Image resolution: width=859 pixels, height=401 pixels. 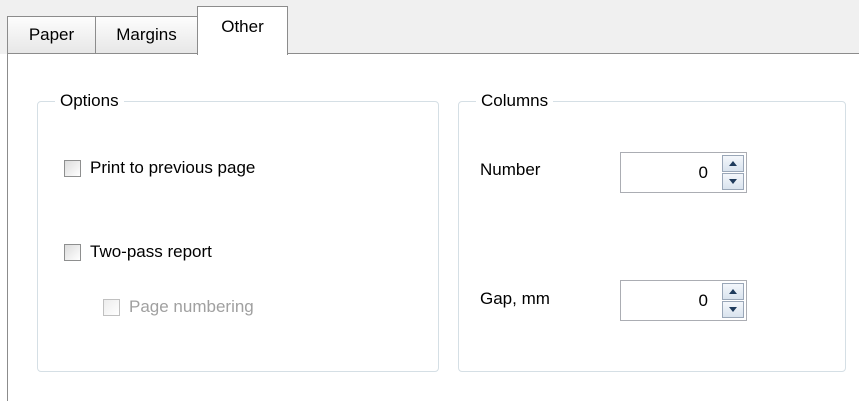 What do you see at coordinates (515, 101) in the screenshot?
I see `columns-group-title: Columns` at bounding box center [515, 101].